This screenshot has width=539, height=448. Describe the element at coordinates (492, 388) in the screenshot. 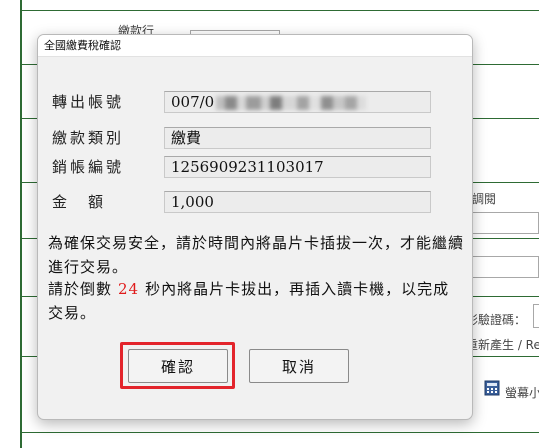

I see `calculator-icon` at that location.